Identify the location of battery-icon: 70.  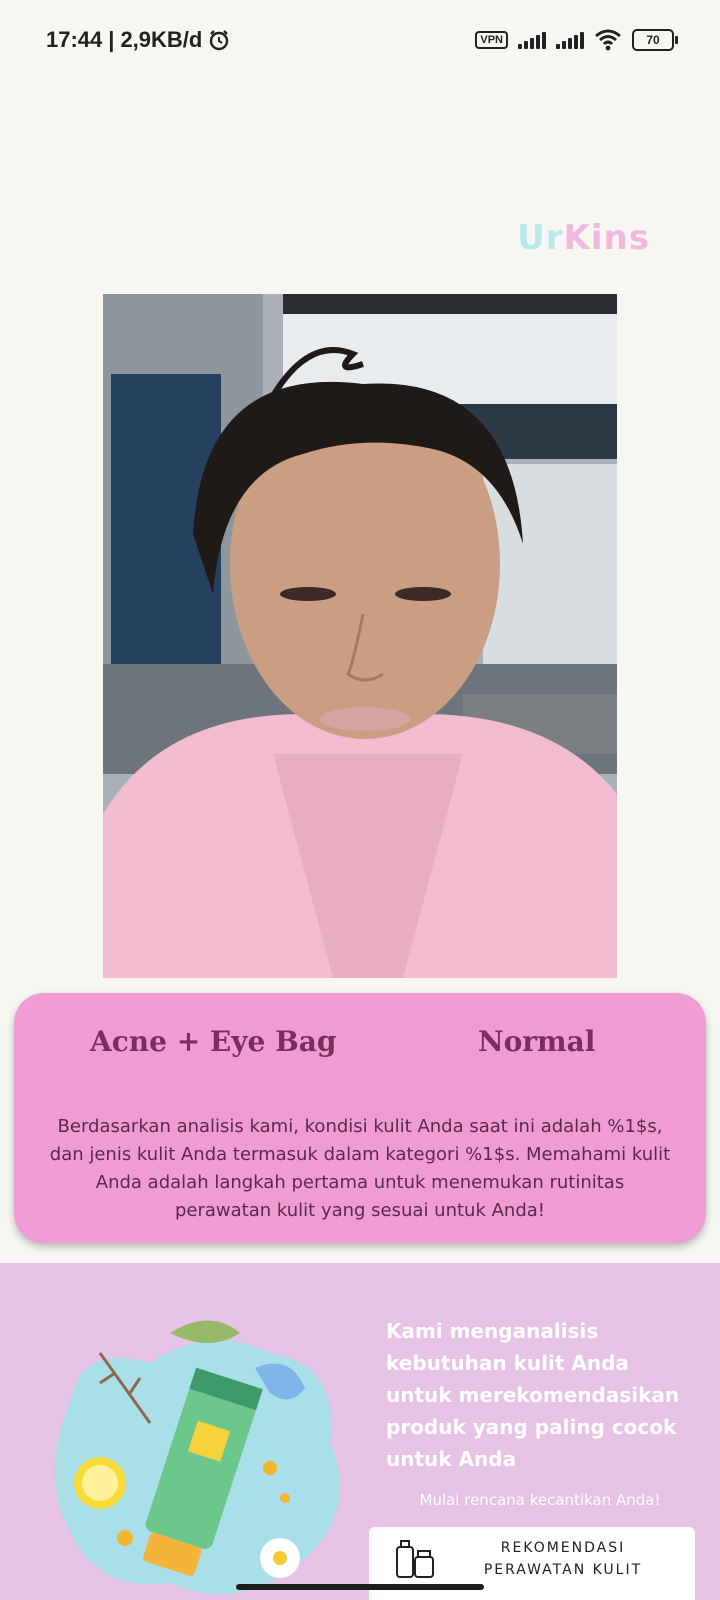
(655, 40).